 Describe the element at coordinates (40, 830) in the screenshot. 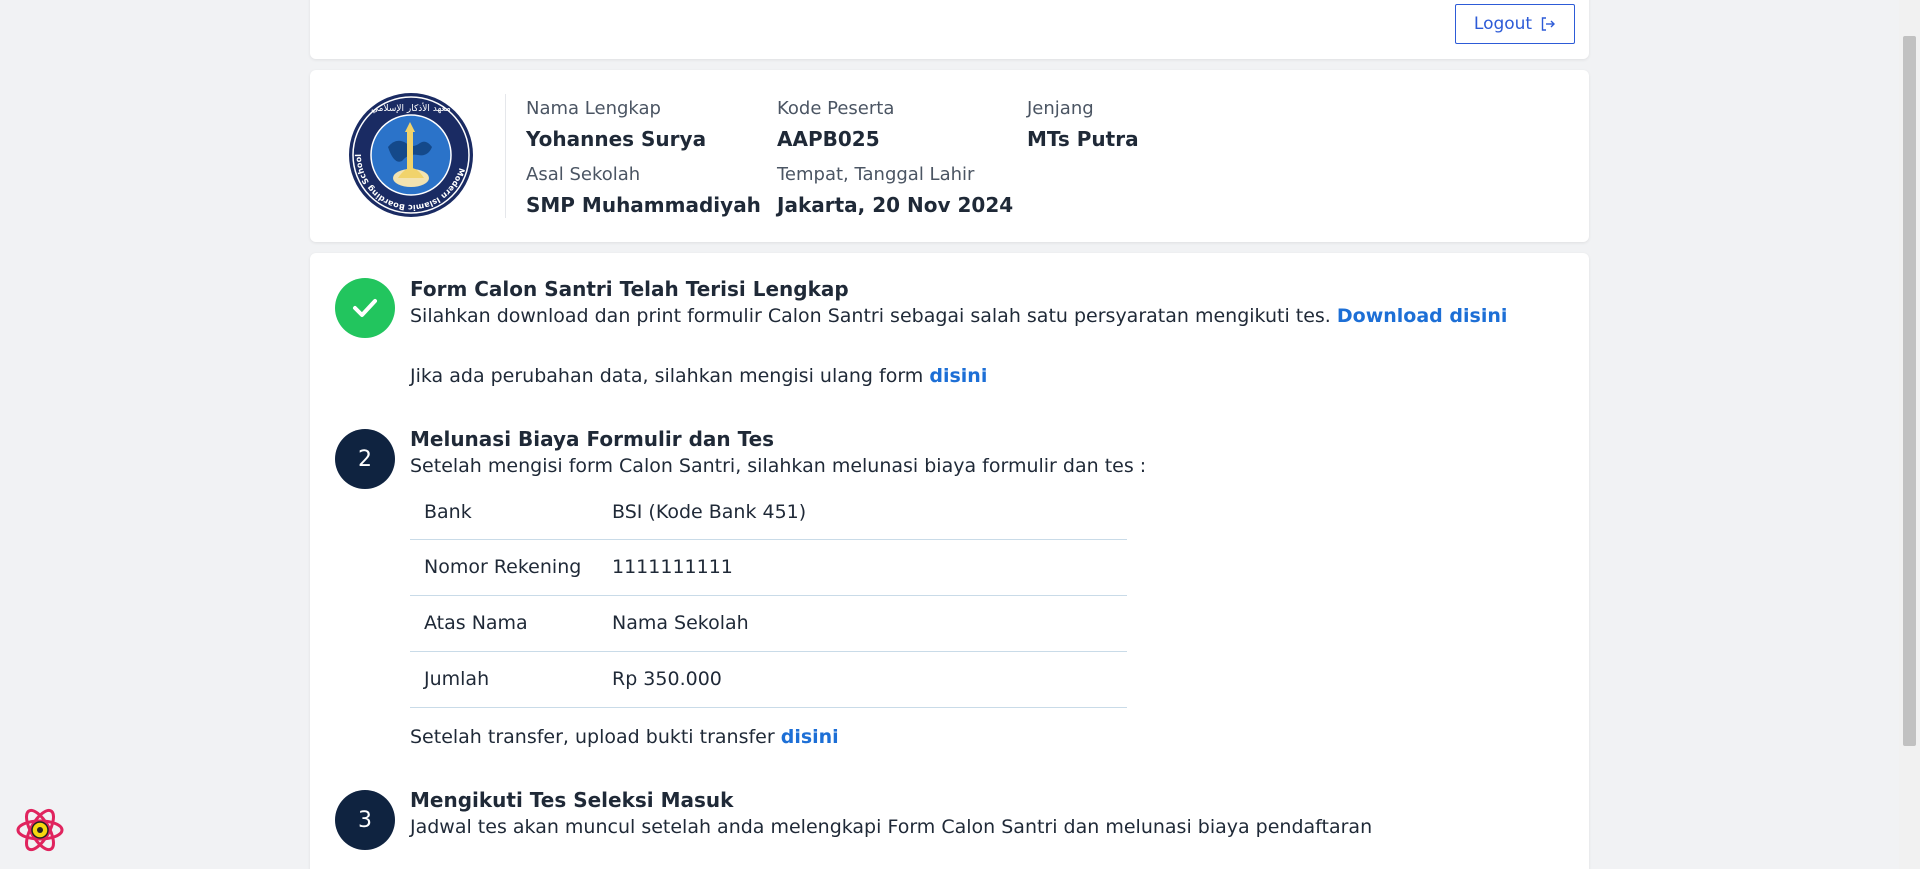

I see `react-devtools-icon` at that location.